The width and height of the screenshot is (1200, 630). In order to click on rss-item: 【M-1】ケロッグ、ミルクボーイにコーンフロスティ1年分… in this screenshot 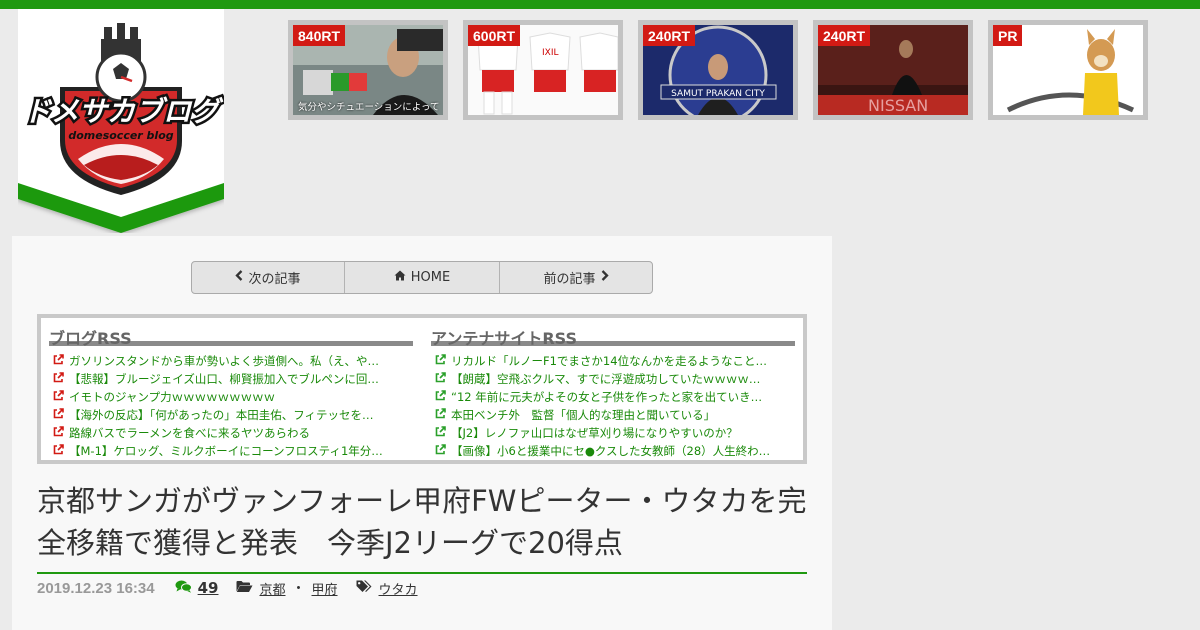, I will do `click(233, 451)`.